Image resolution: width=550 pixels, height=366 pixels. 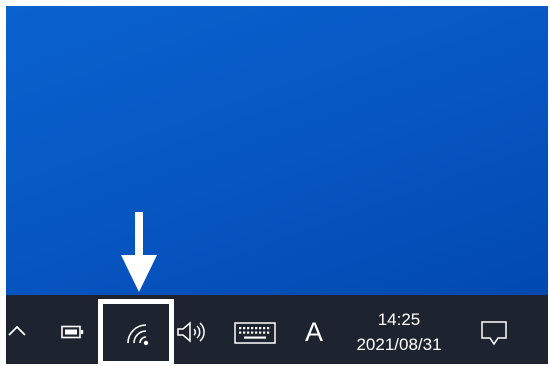 What do you see at coordinates (314, 332) in the screenshot?
I see `input-indicator-button: A` at bounding box center [314, 332].